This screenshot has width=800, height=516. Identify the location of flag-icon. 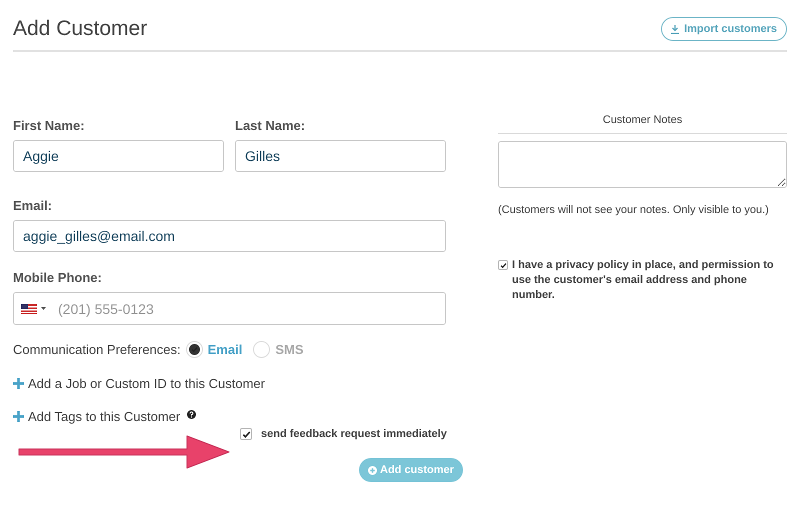
(29, 309).